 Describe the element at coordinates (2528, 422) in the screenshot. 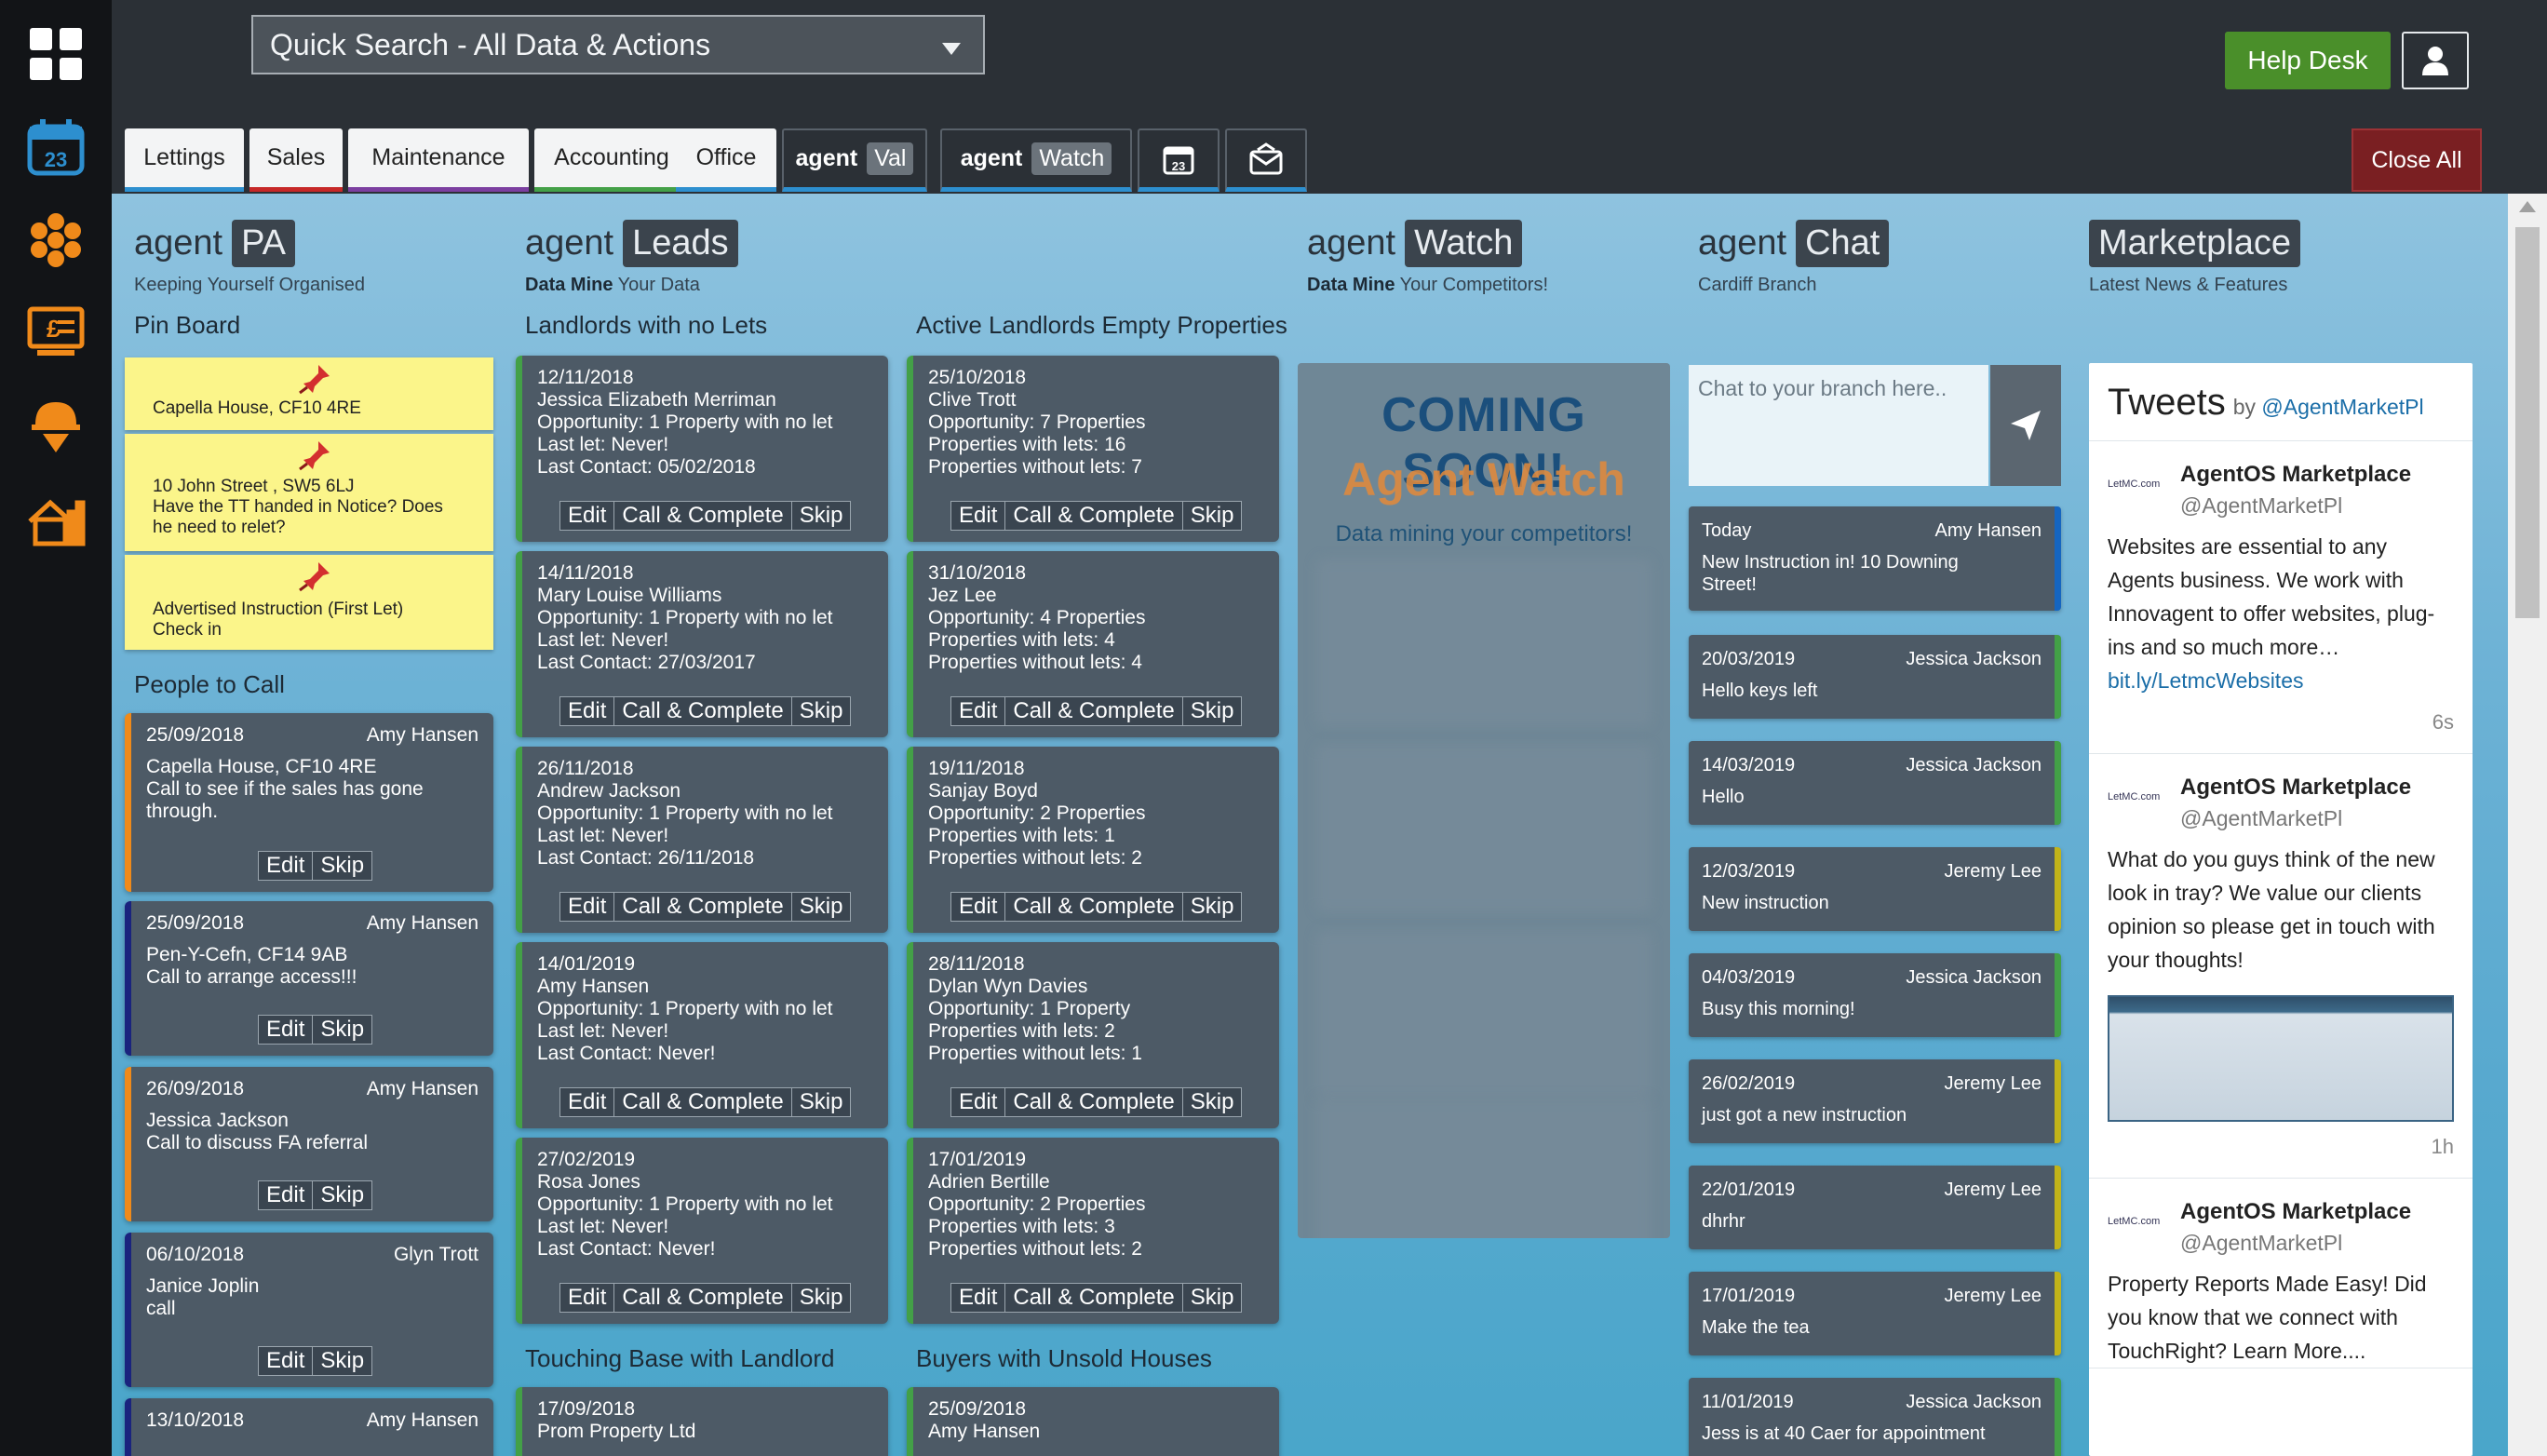

I see `scrollbar-thumb` at that location.